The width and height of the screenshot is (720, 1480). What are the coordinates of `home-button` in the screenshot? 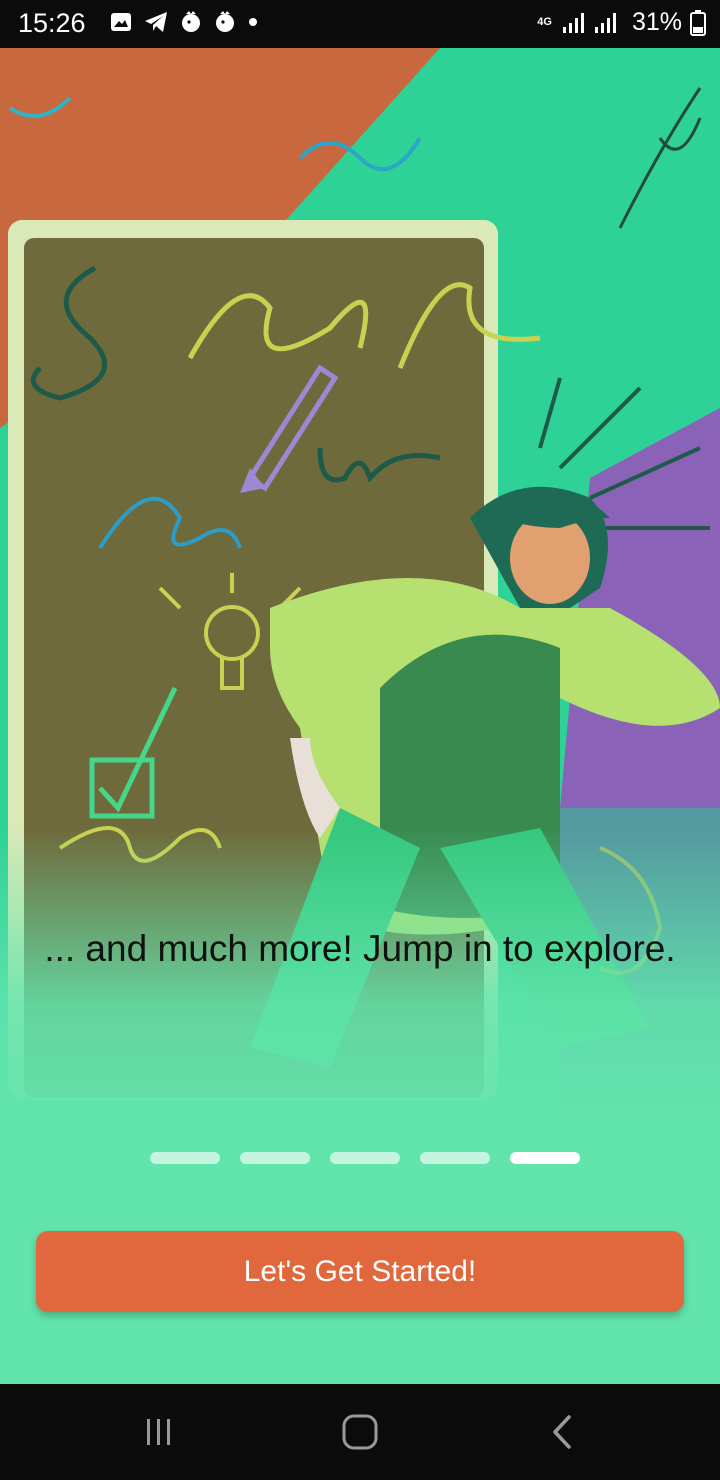 It's located at (360, 1432).